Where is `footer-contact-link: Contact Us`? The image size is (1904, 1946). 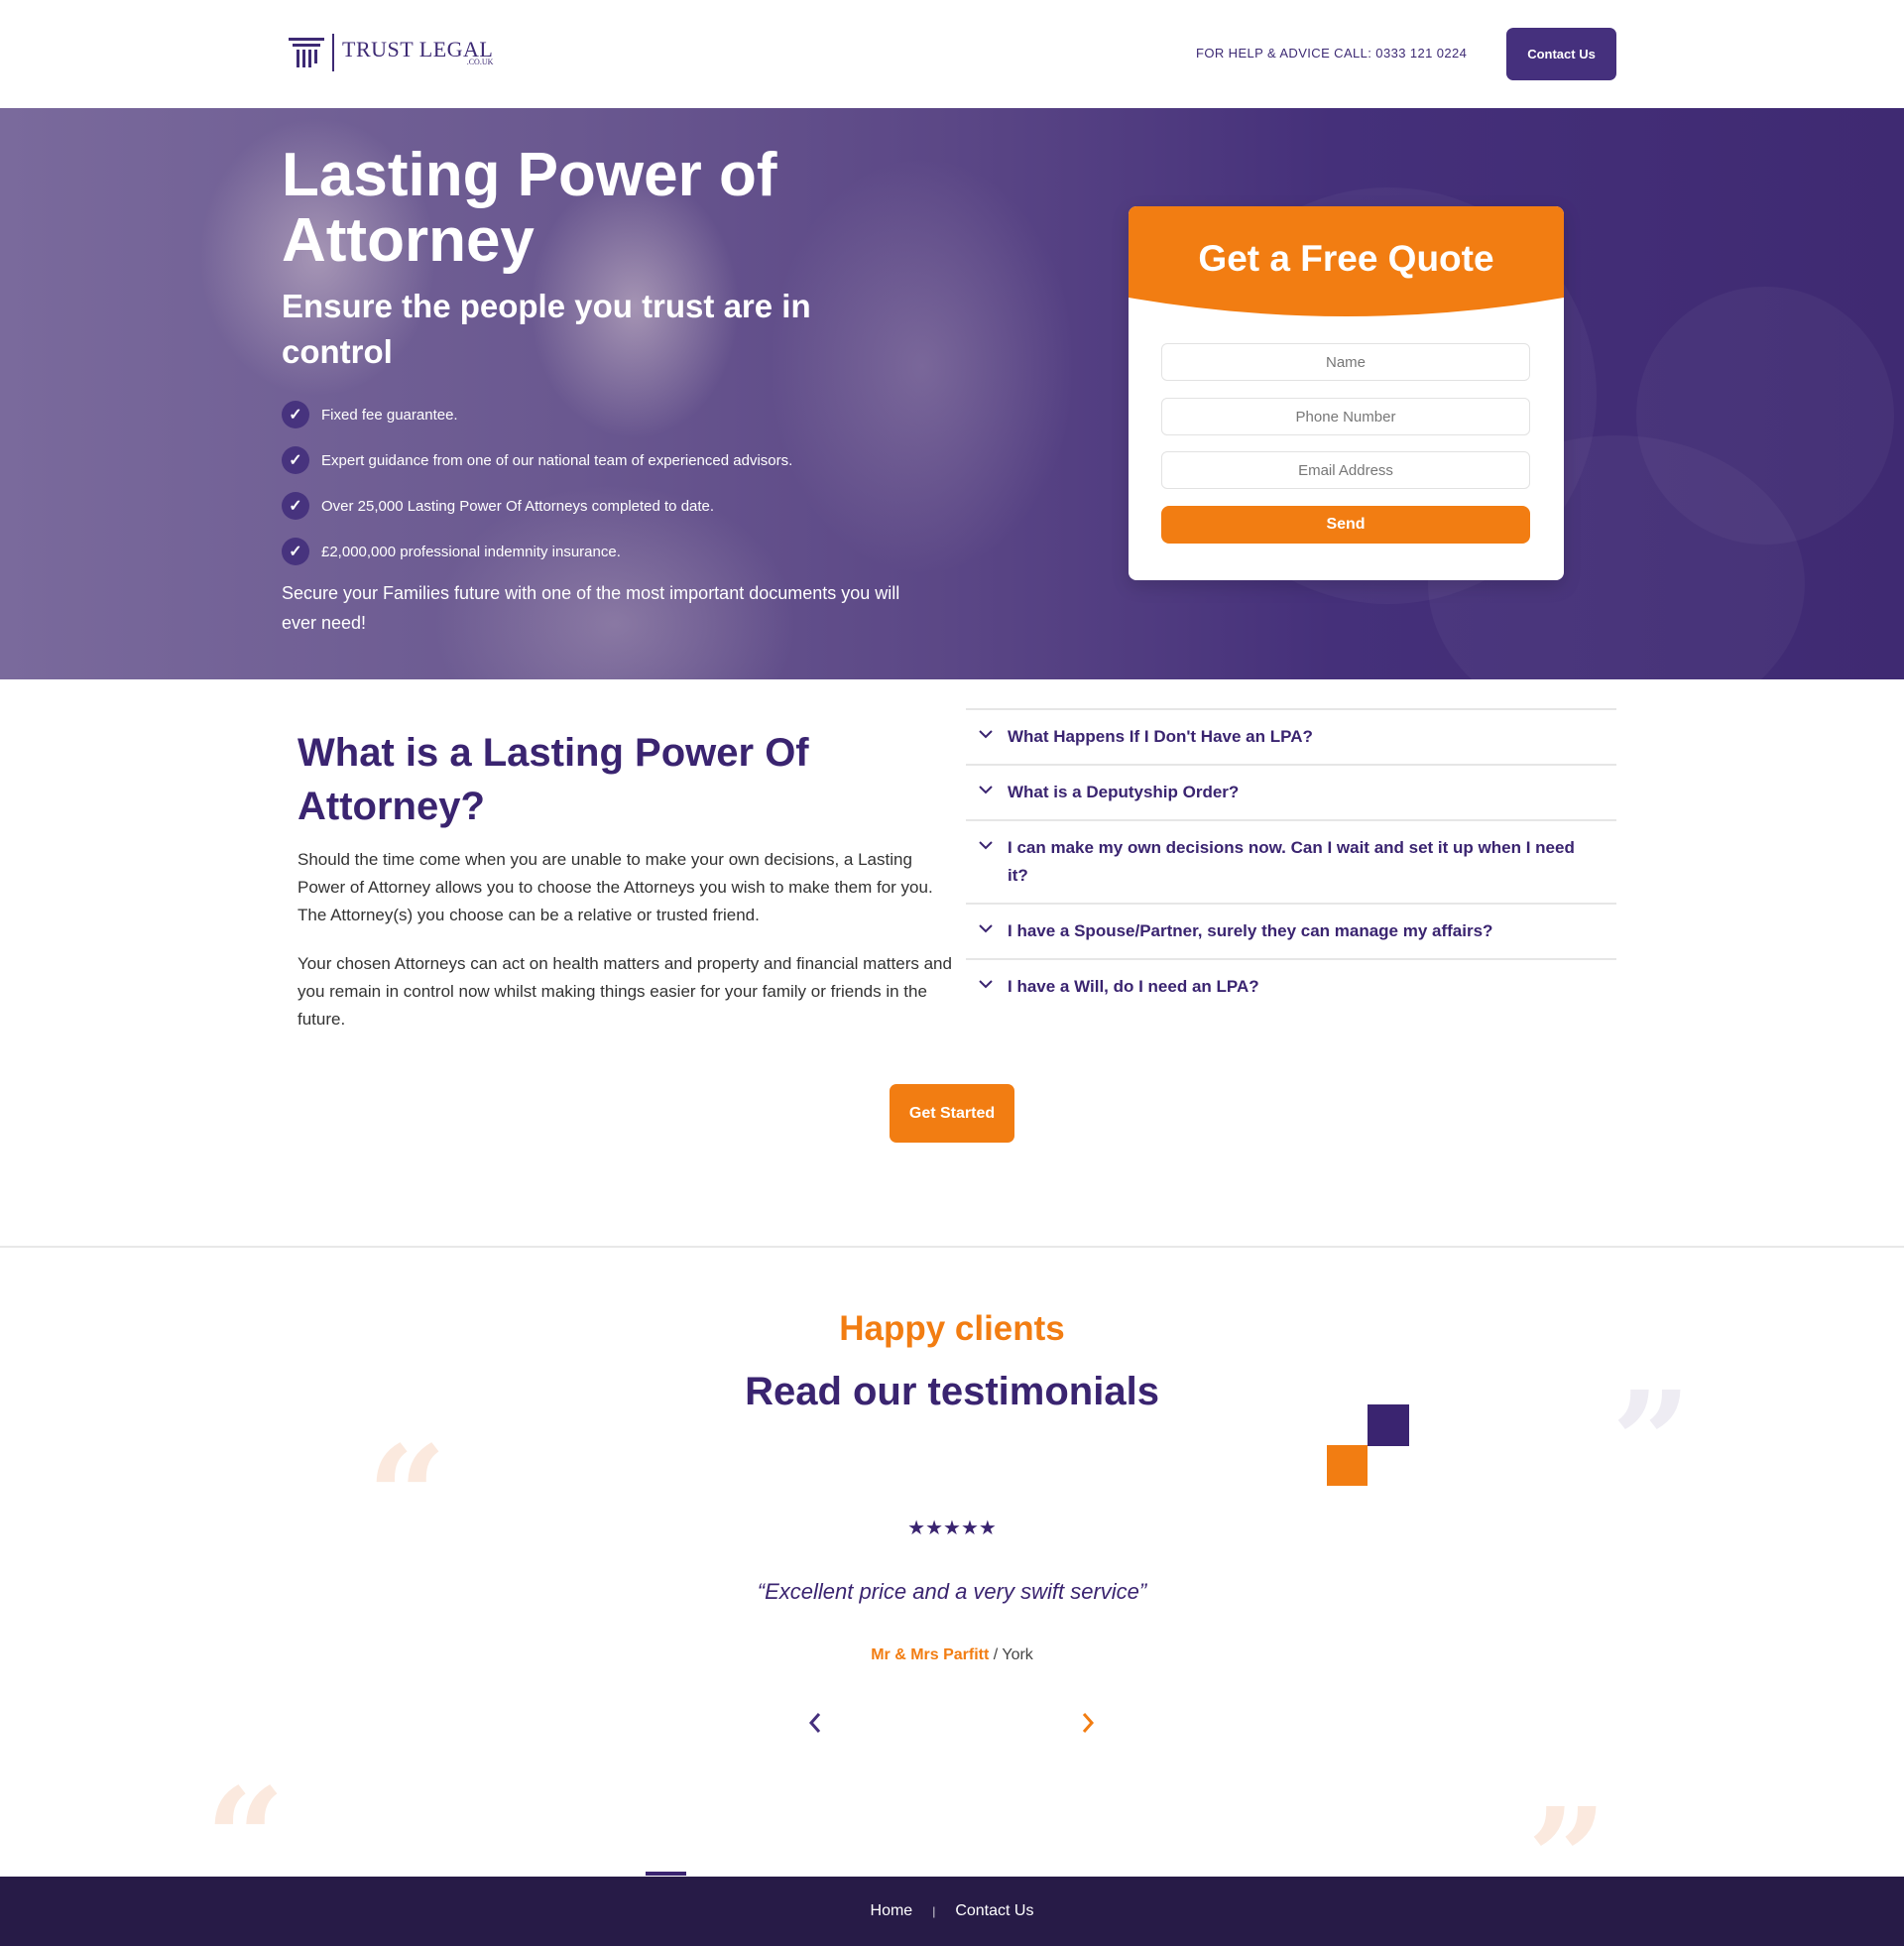 footer-contact-link: Contact Us is located at coordinates (994, 1911).